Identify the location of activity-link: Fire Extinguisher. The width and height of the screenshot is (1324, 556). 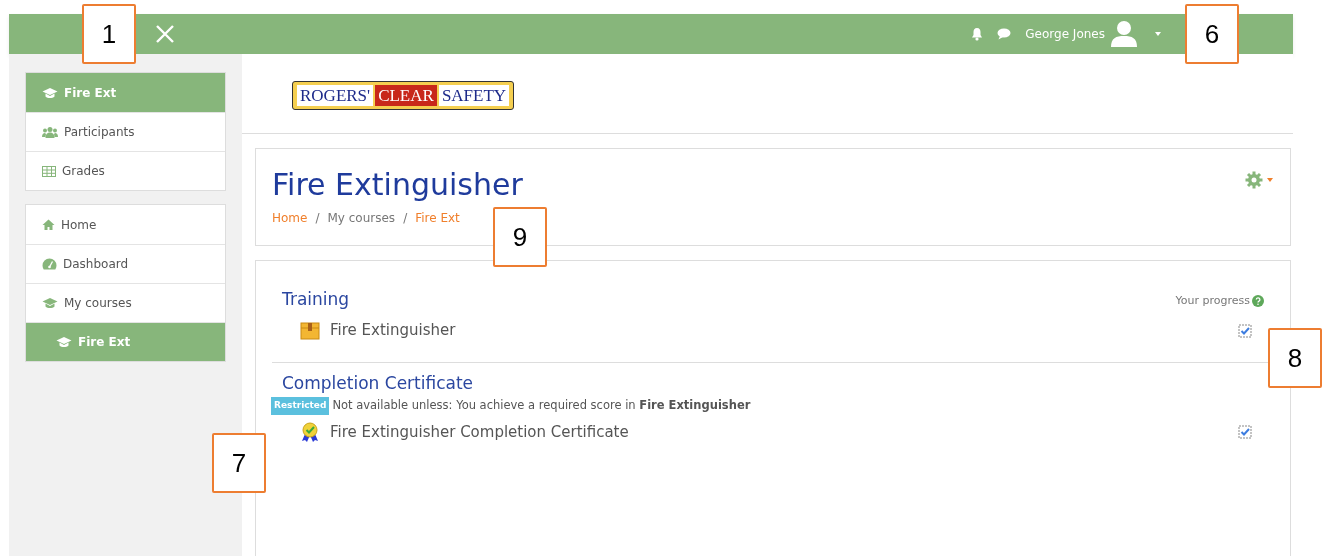
(393, 330).